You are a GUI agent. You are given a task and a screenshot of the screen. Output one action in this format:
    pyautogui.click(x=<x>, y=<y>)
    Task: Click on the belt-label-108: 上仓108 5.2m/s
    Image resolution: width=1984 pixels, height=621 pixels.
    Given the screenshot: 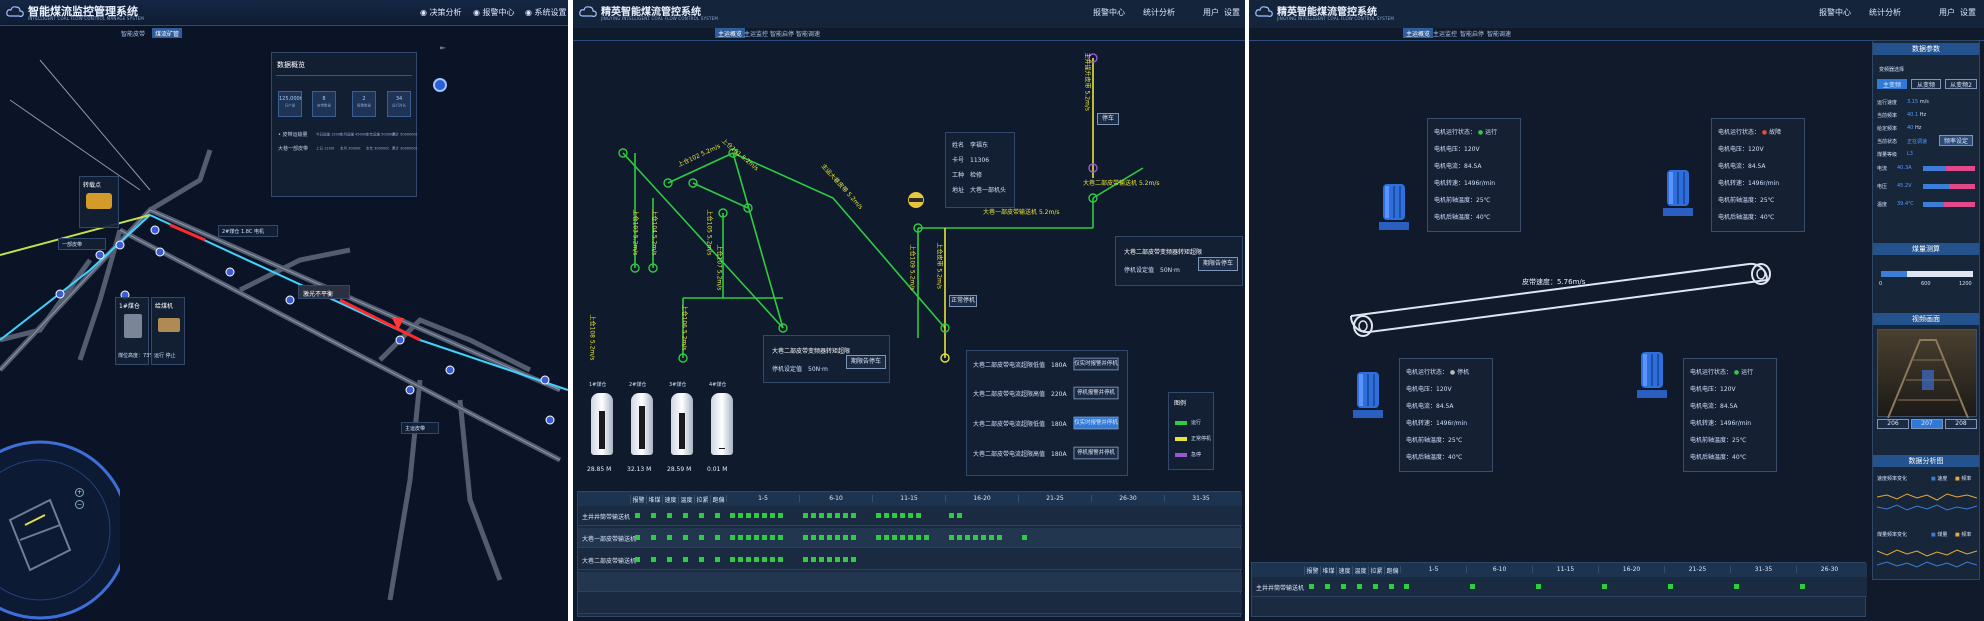 What is the action you would take?
    pyautogui.click(x=592, y=337)
    